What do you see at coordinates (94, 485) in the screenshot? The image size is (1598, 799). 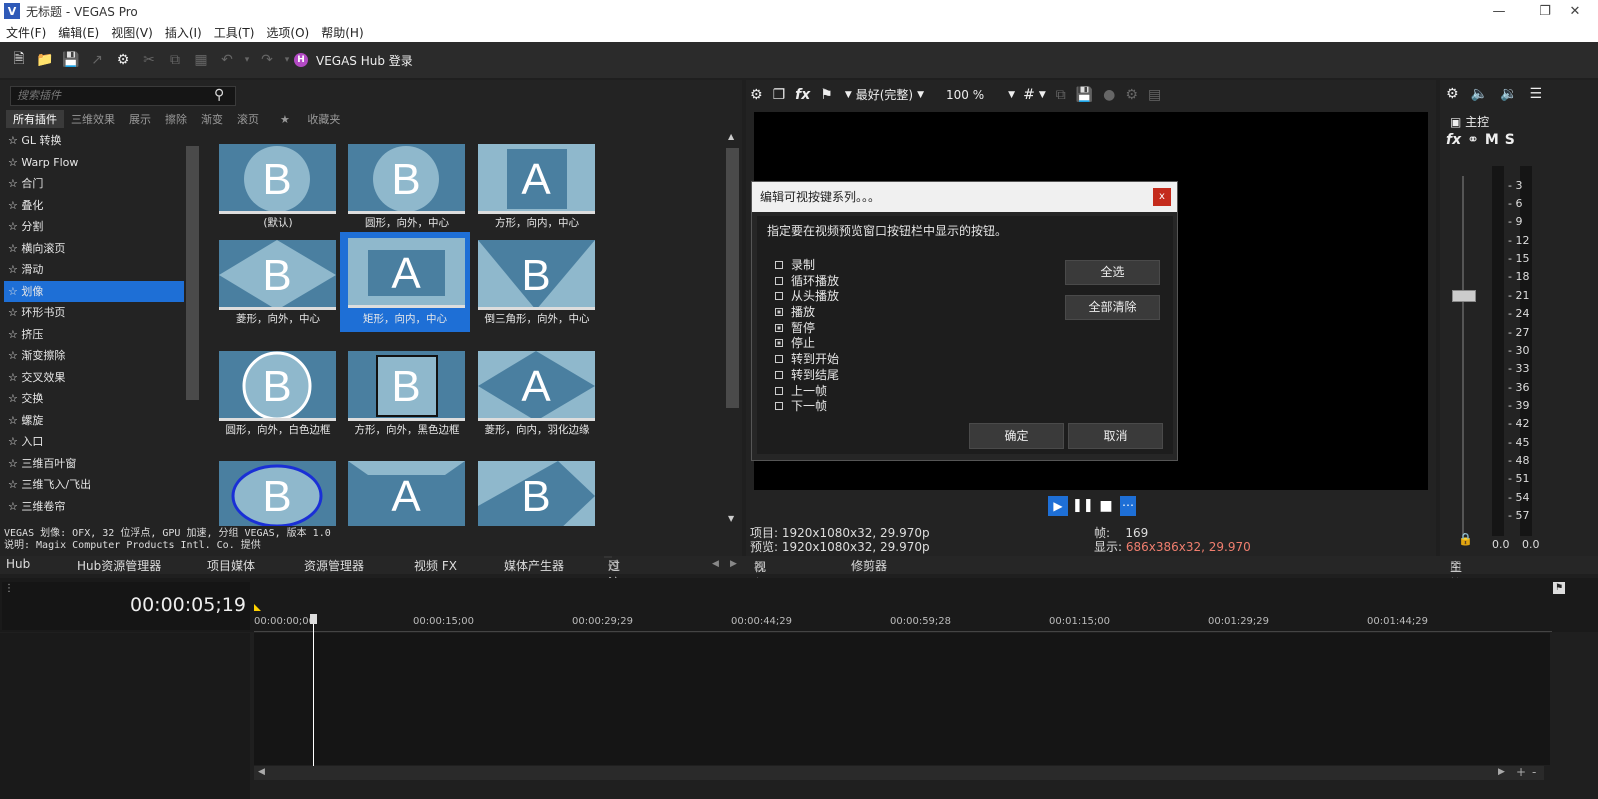 I see `list-item: ☆ 三维飞入/飞出` at bounding box center [94, 485].